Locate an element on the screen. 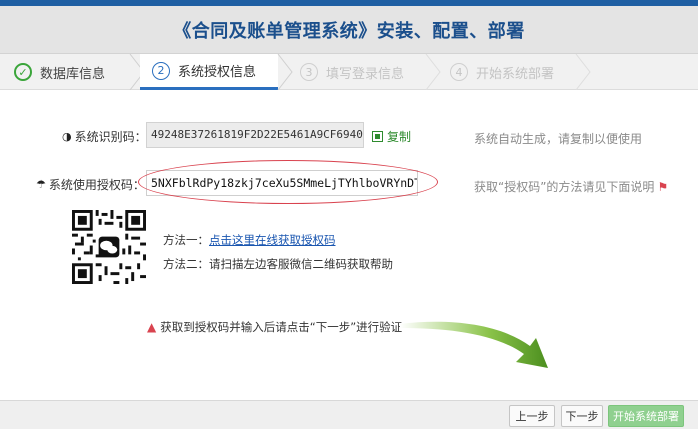 This screenshot has width=698, height=429. umbrella-icon: ☂ is located at coordinates (41, 184).